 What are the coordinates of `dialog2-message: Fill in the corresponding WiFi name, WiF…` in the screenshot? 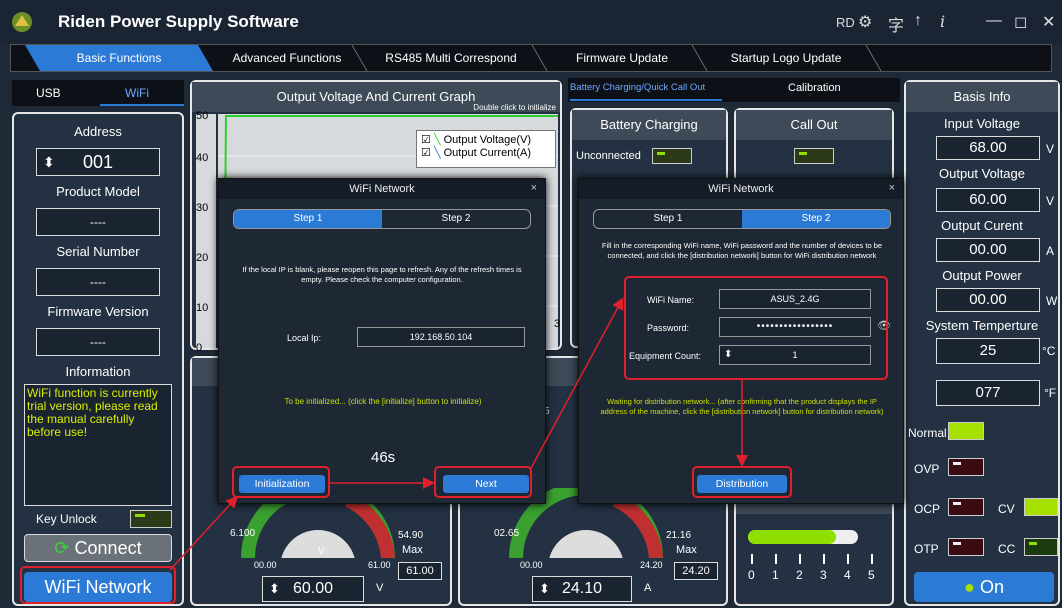 It's located at (742, 250).